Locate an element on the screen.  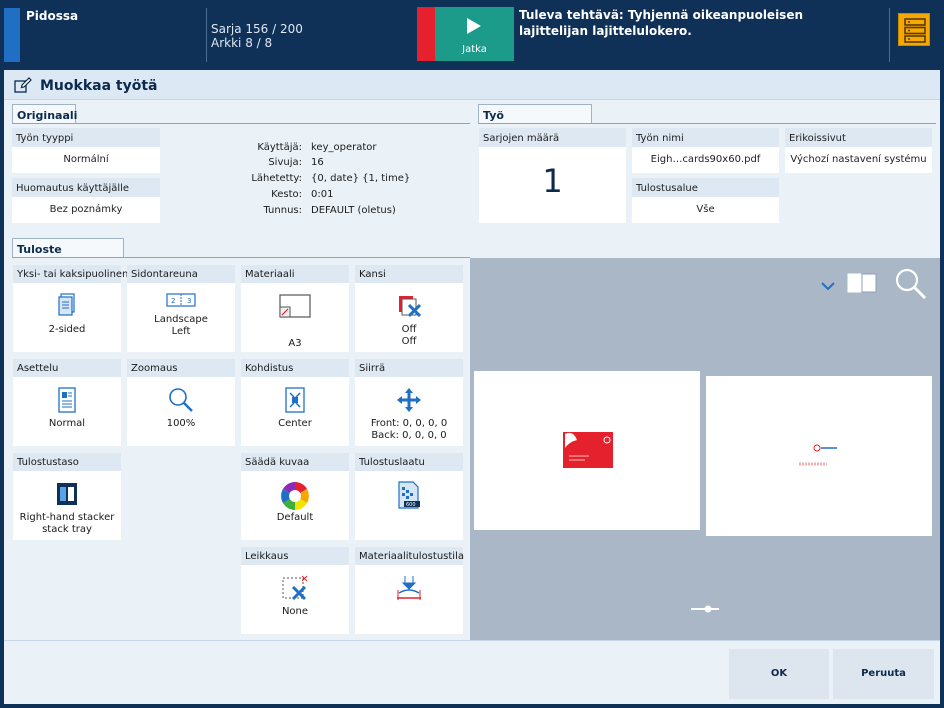
tab-job: Työ is located at coordinates (535, 114).